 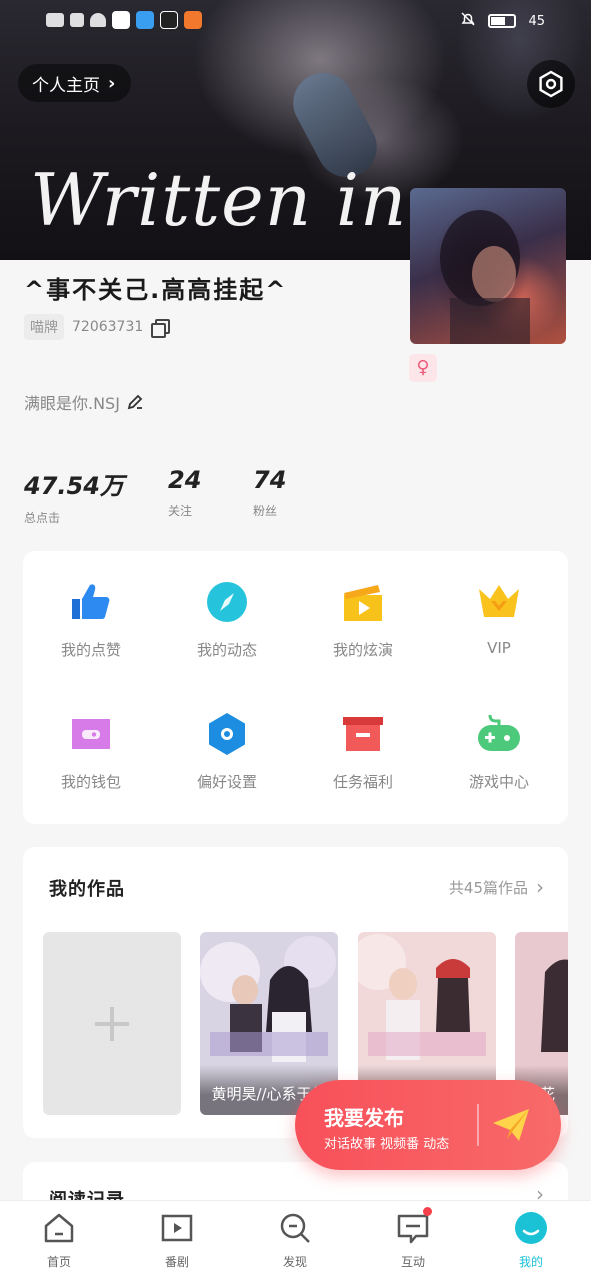 I want to click on func-label: 游戏中心, so click(x=498, y=782).